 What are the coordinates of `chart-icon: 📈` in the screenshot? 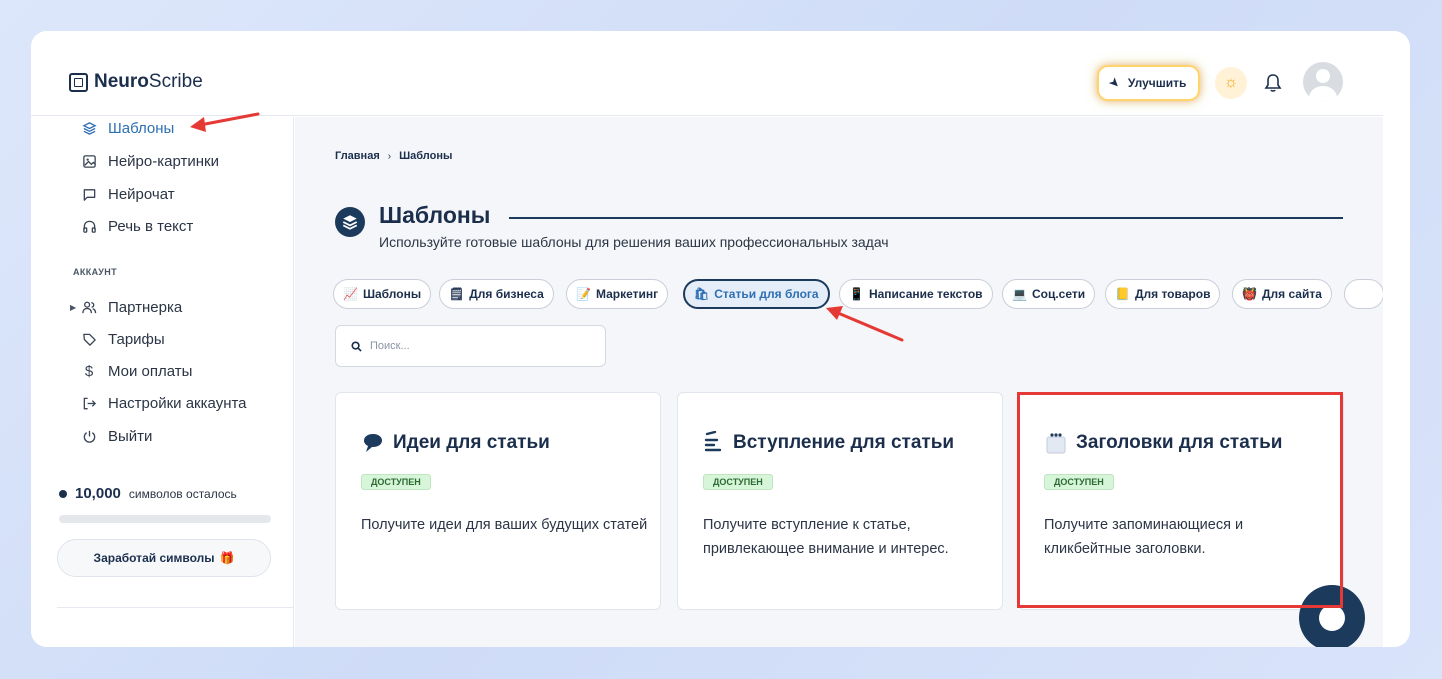 It's located at (350, 294).